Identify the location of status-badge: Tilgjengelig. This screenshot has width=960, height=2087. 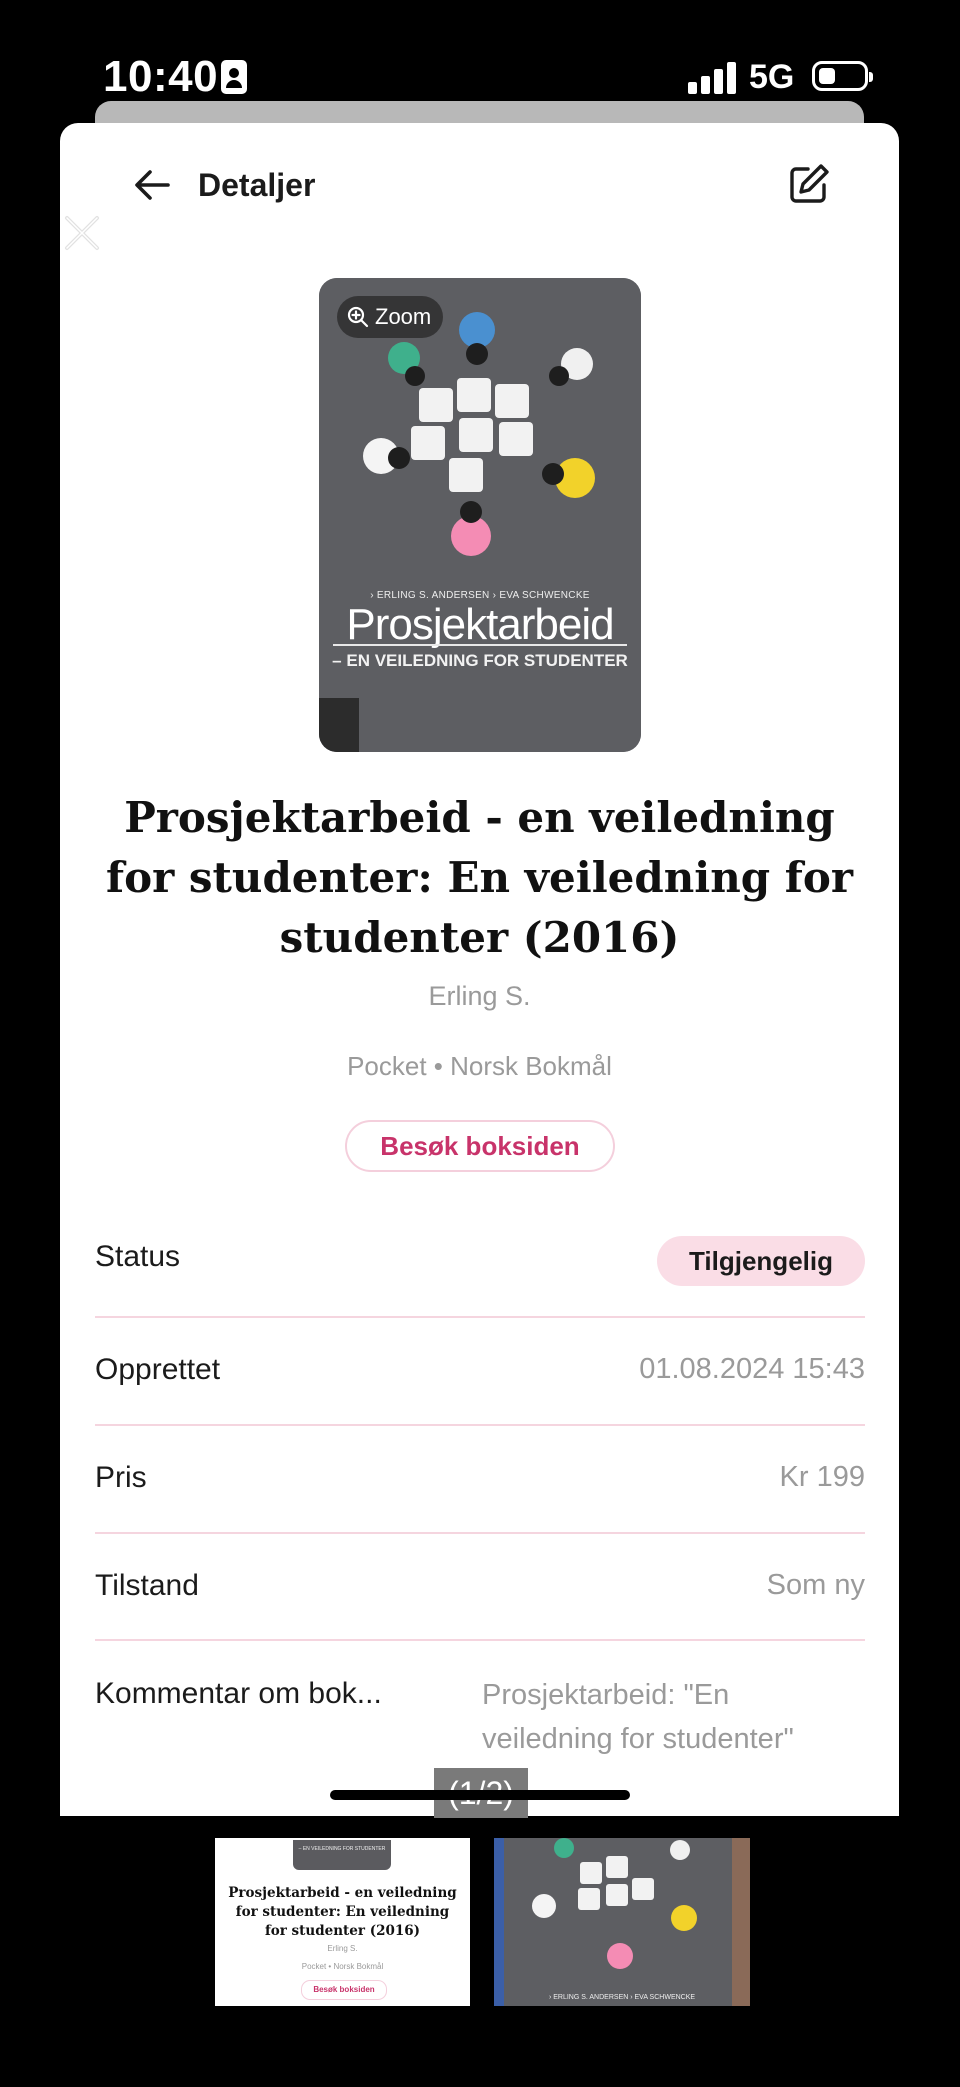
(761, 1261).